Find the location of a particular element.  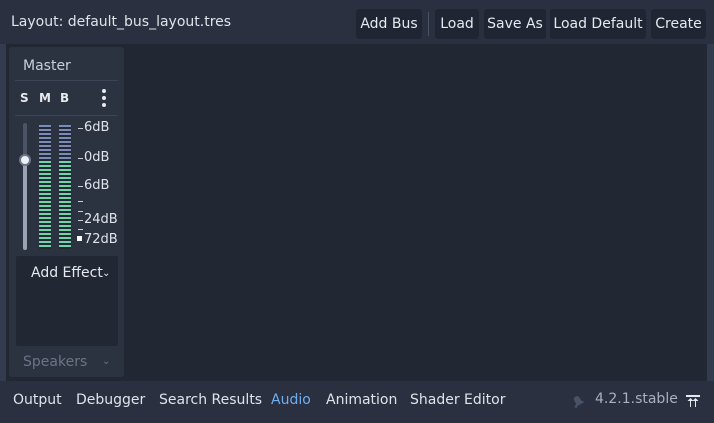

solo-toggle: S is located at coordinates (24, 98).